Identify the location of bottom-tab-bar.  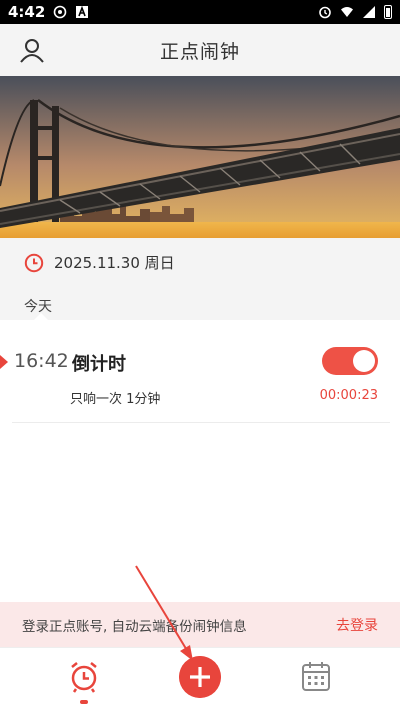
(200, 678).